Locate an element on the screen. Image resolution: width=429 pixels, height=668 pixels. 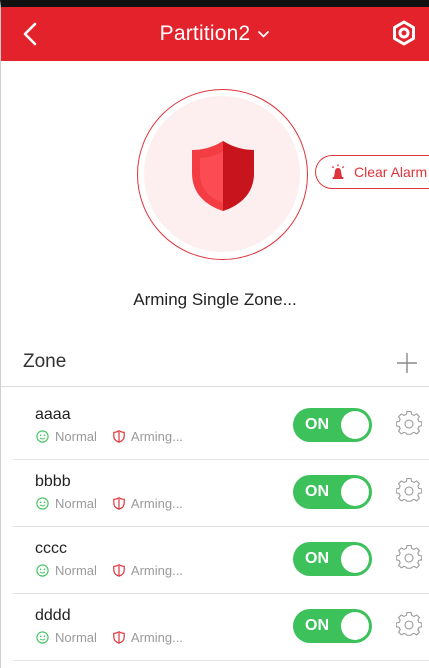
arming-status-disc is located at coordinates (222, 174).